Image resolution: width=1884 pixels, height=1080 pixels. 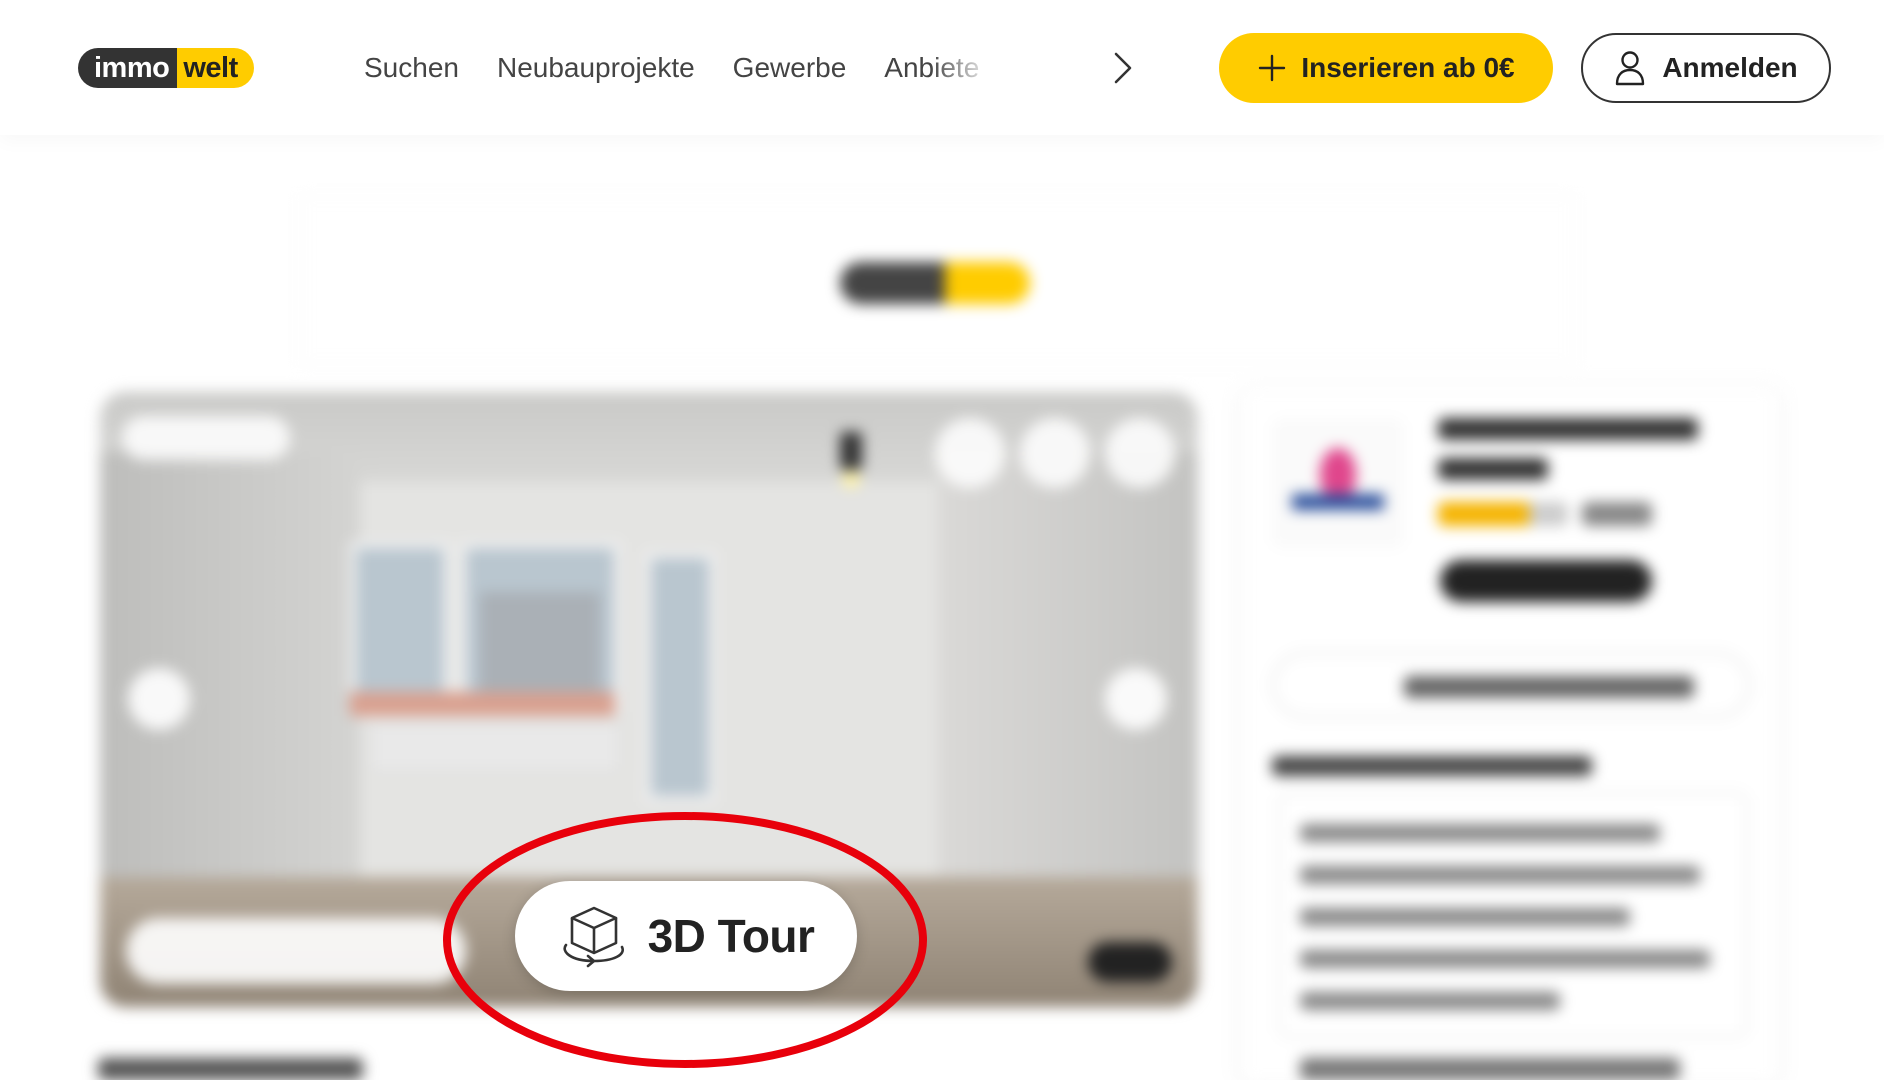 What do you see at coordinates (296, 951) in the screenshot?
I see `all-pictures-button` at bounding box center [296, 951].